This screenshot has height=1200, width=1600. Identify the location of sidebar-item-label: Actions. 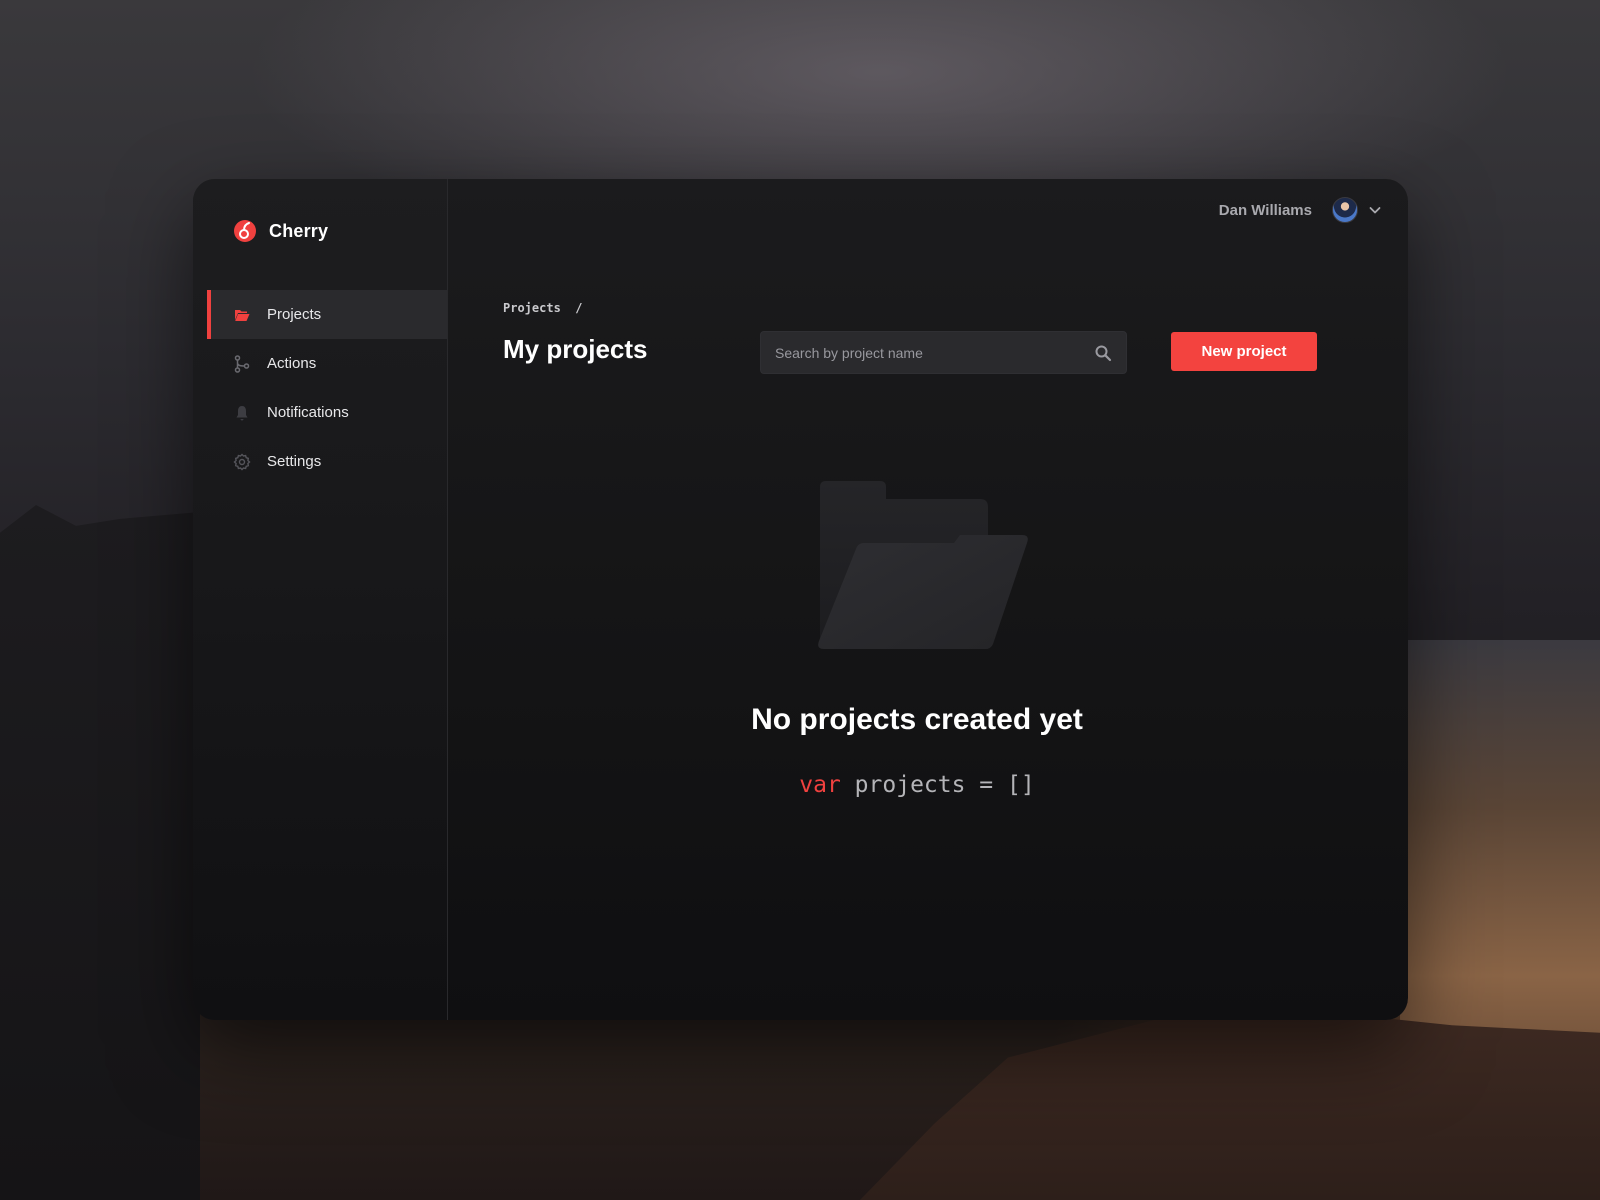
(292, 363).